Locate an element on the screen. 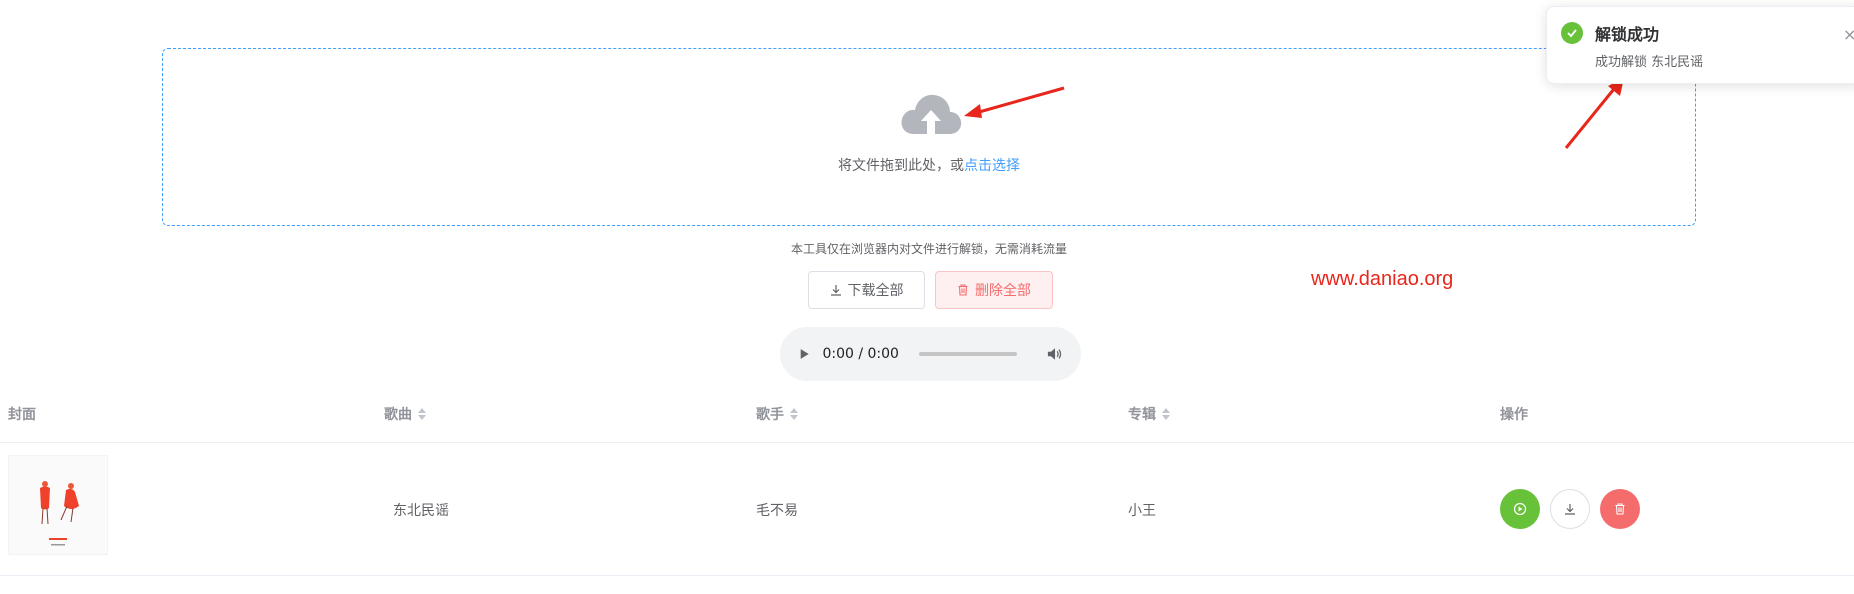 Image resolution: width=1854 pixels, height=594 pixels. toast-message: 成功解锁 东北民谣 is located at coordinates (1649, 62).